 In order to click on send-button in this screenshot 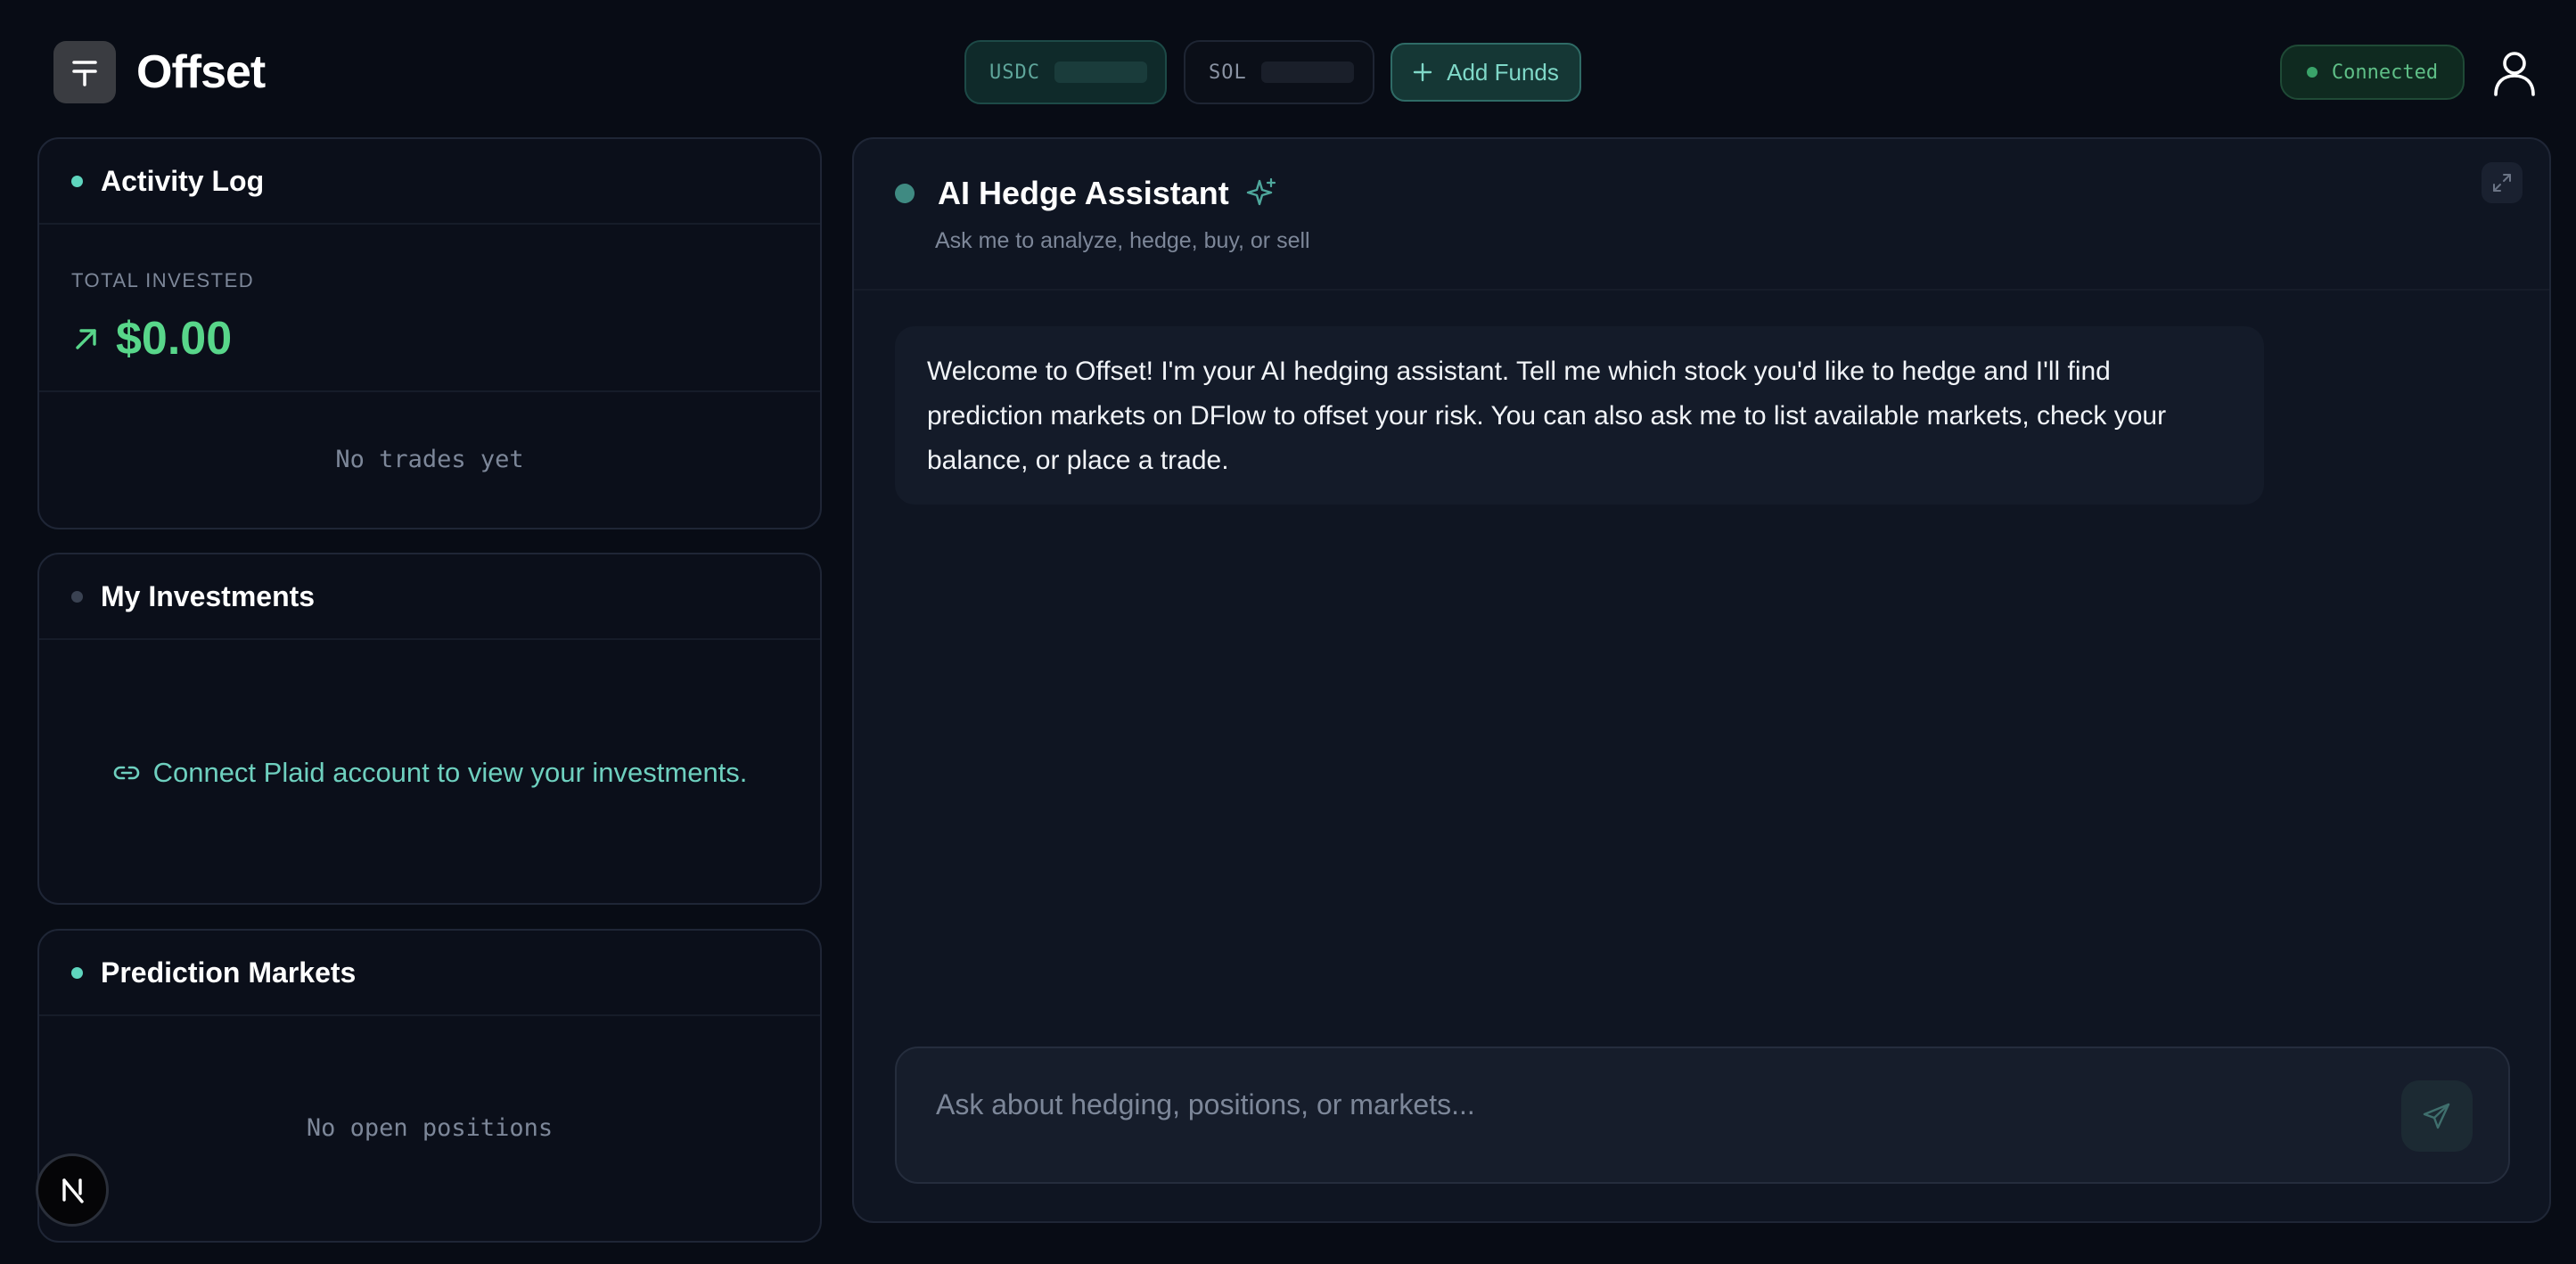, I will do `click(2437, 1116)`.